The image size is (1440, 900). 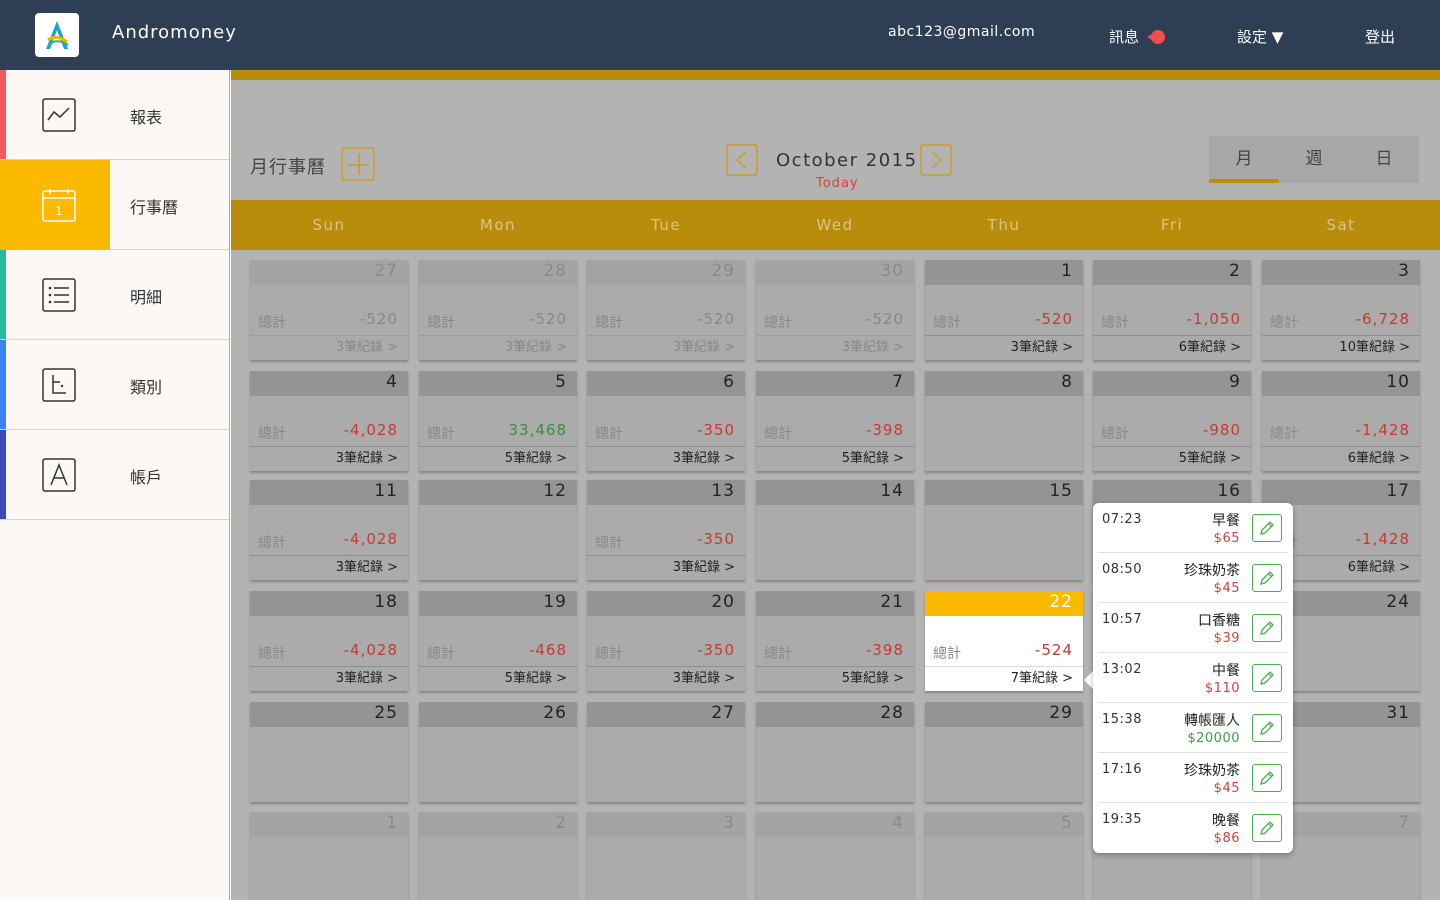 I want to click on day-cell: 29 總計 -520 3筆紀錄 >, so click(x=666, y=310).